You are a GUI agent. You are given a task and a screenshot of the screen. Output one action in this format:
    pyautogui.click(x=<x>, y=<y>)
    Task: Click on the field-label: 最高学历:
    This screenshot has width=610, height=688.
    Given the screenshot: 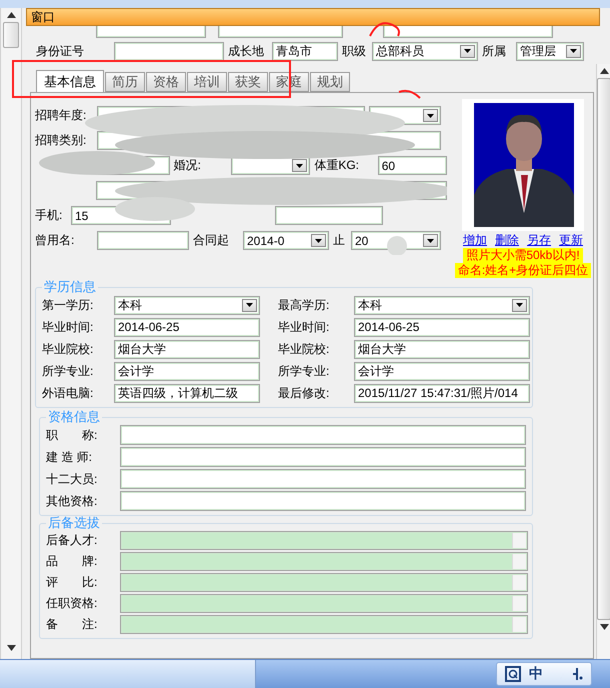 What is the action you would take?
    pyautogui.click(x=304, y=305)
    